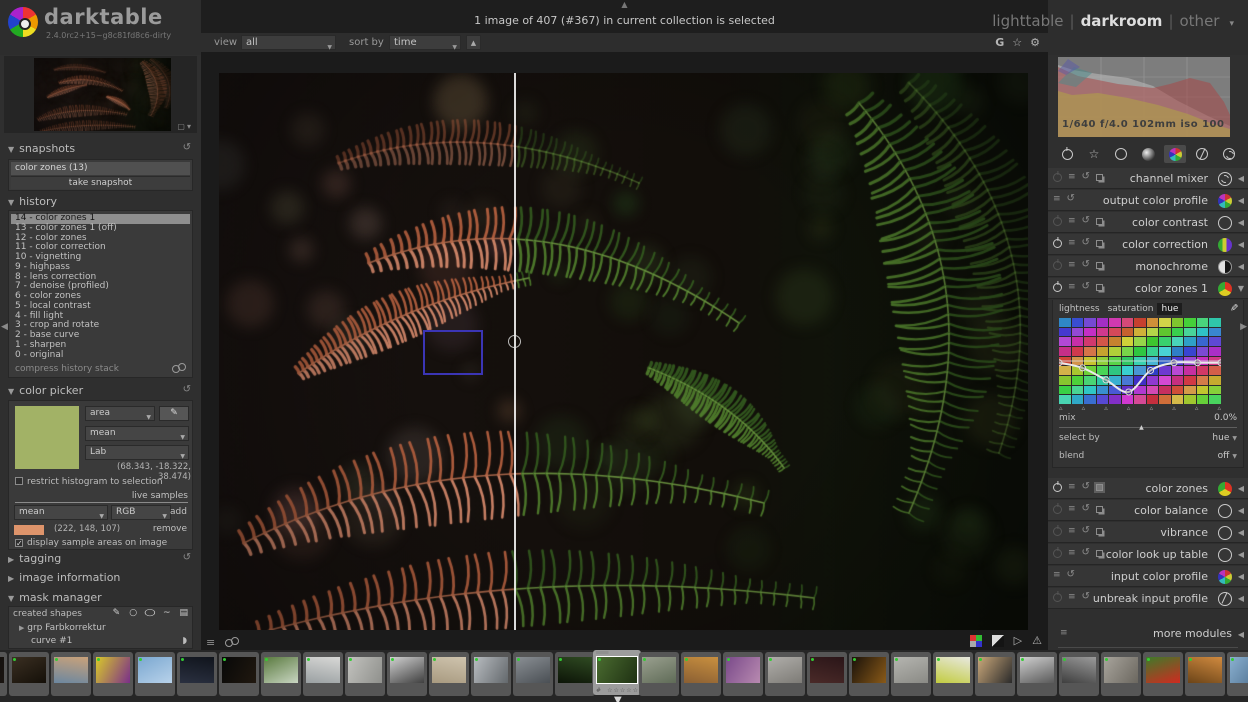 This screenshot has width=1248, height=702. Describe the element at coordinates (288, 43) in the screenshot. I see `view-filter-select: all ▼` at that location.